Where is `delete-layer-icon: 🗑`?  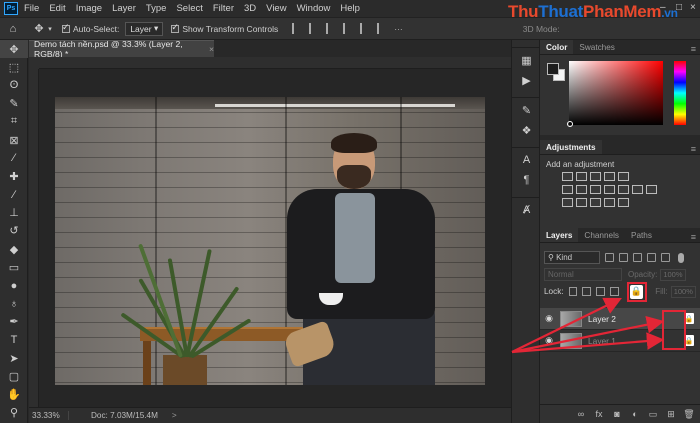
delete-layer-icon: 🗑 is located at coordinates (688, 414).